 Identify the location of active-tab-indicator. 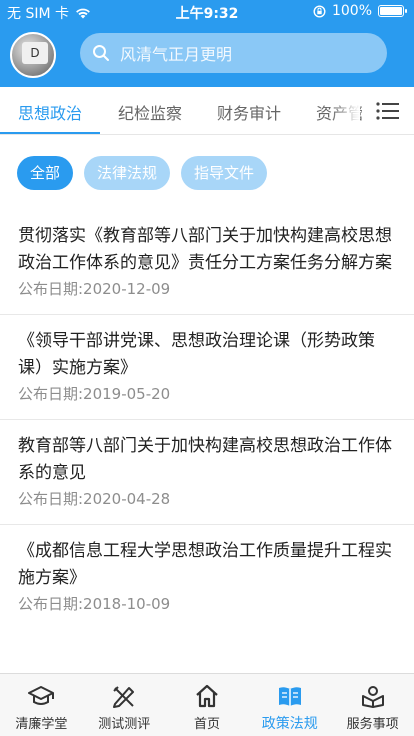
(50, 133).